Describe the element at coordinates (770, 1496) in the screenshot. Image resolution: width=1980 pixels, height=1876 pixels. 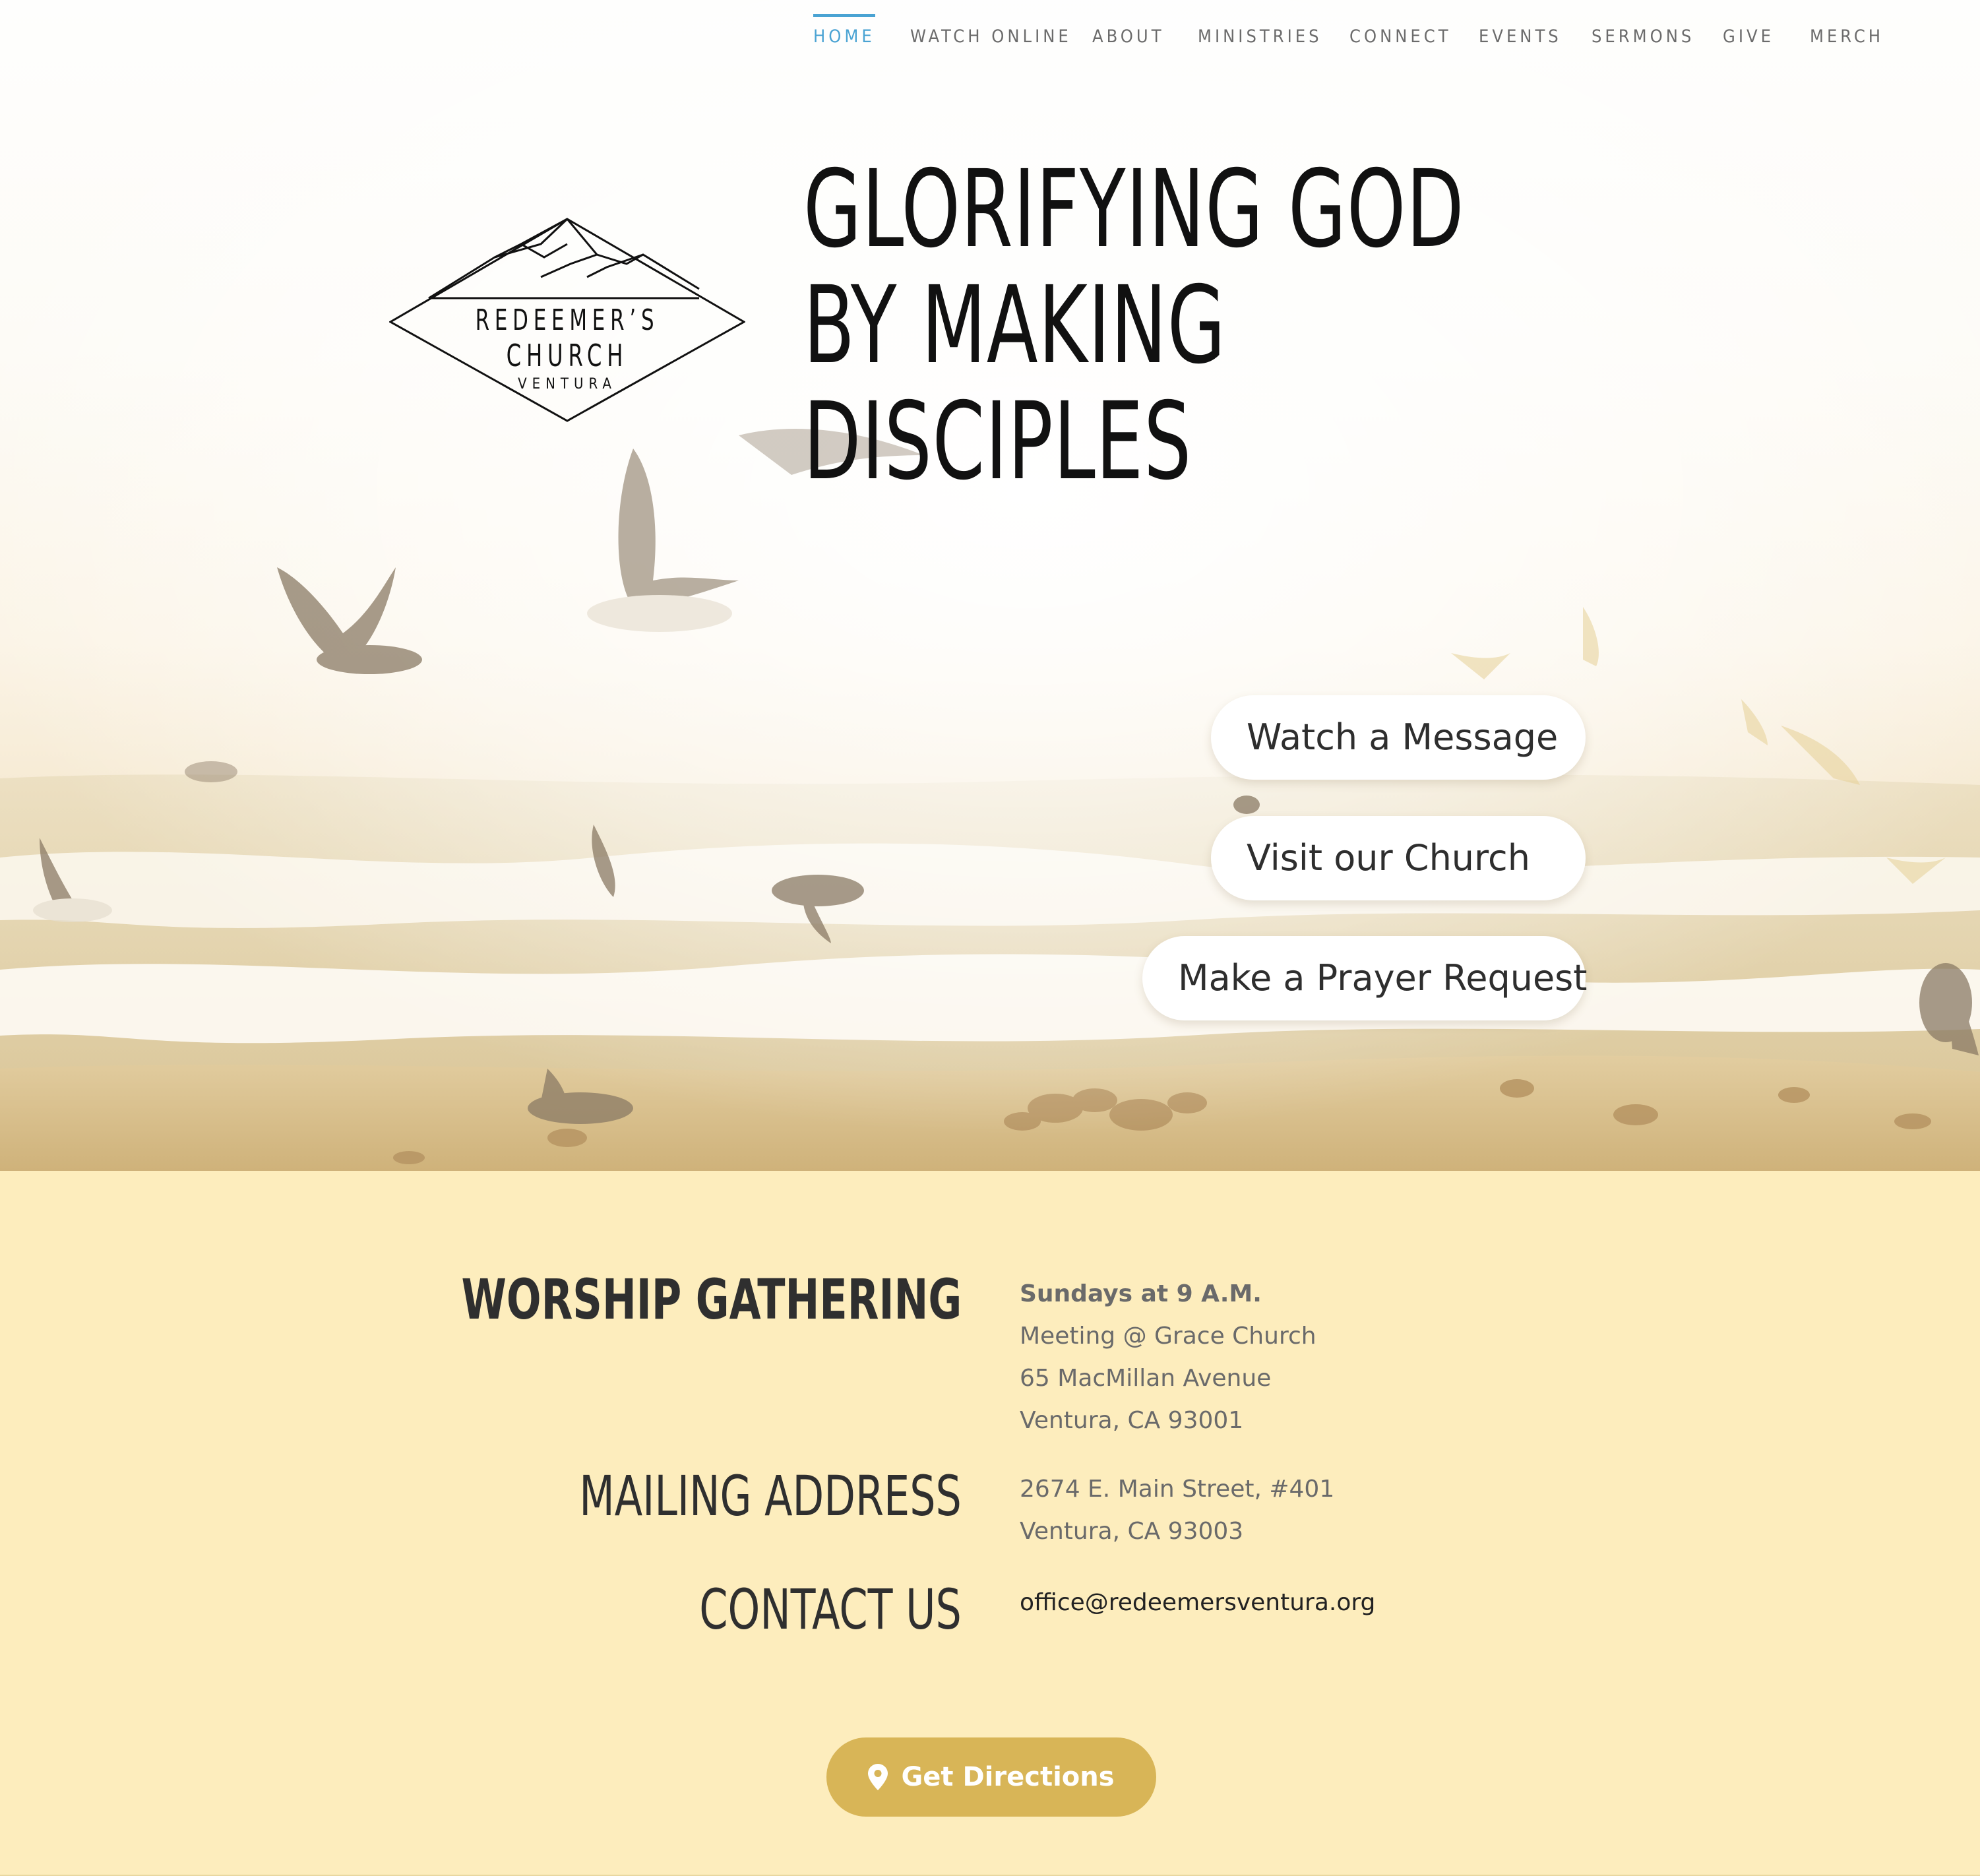
I see `mailing-address-heading: MAILING ADDRESS` at that location.